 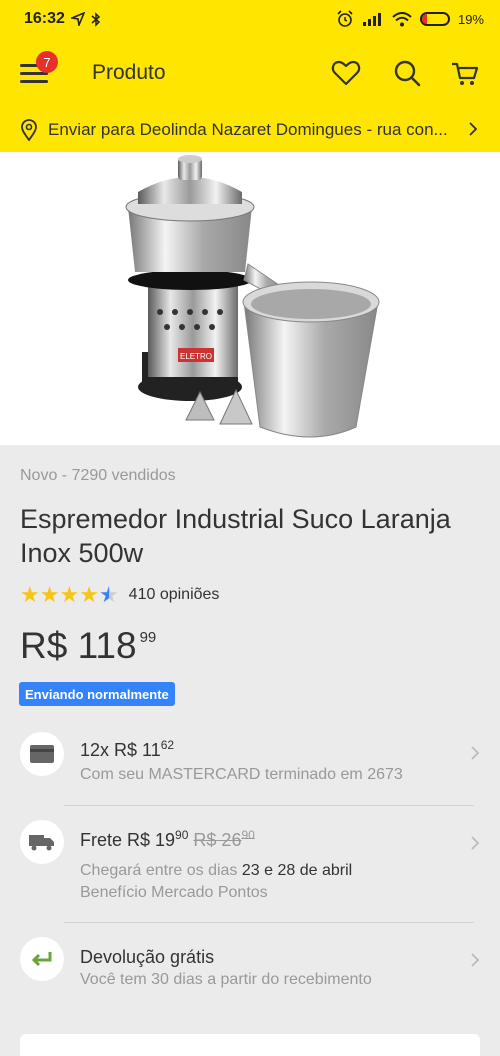 I want to click on shipping-old-price: R$ 2690, so click(x=224, y=839).